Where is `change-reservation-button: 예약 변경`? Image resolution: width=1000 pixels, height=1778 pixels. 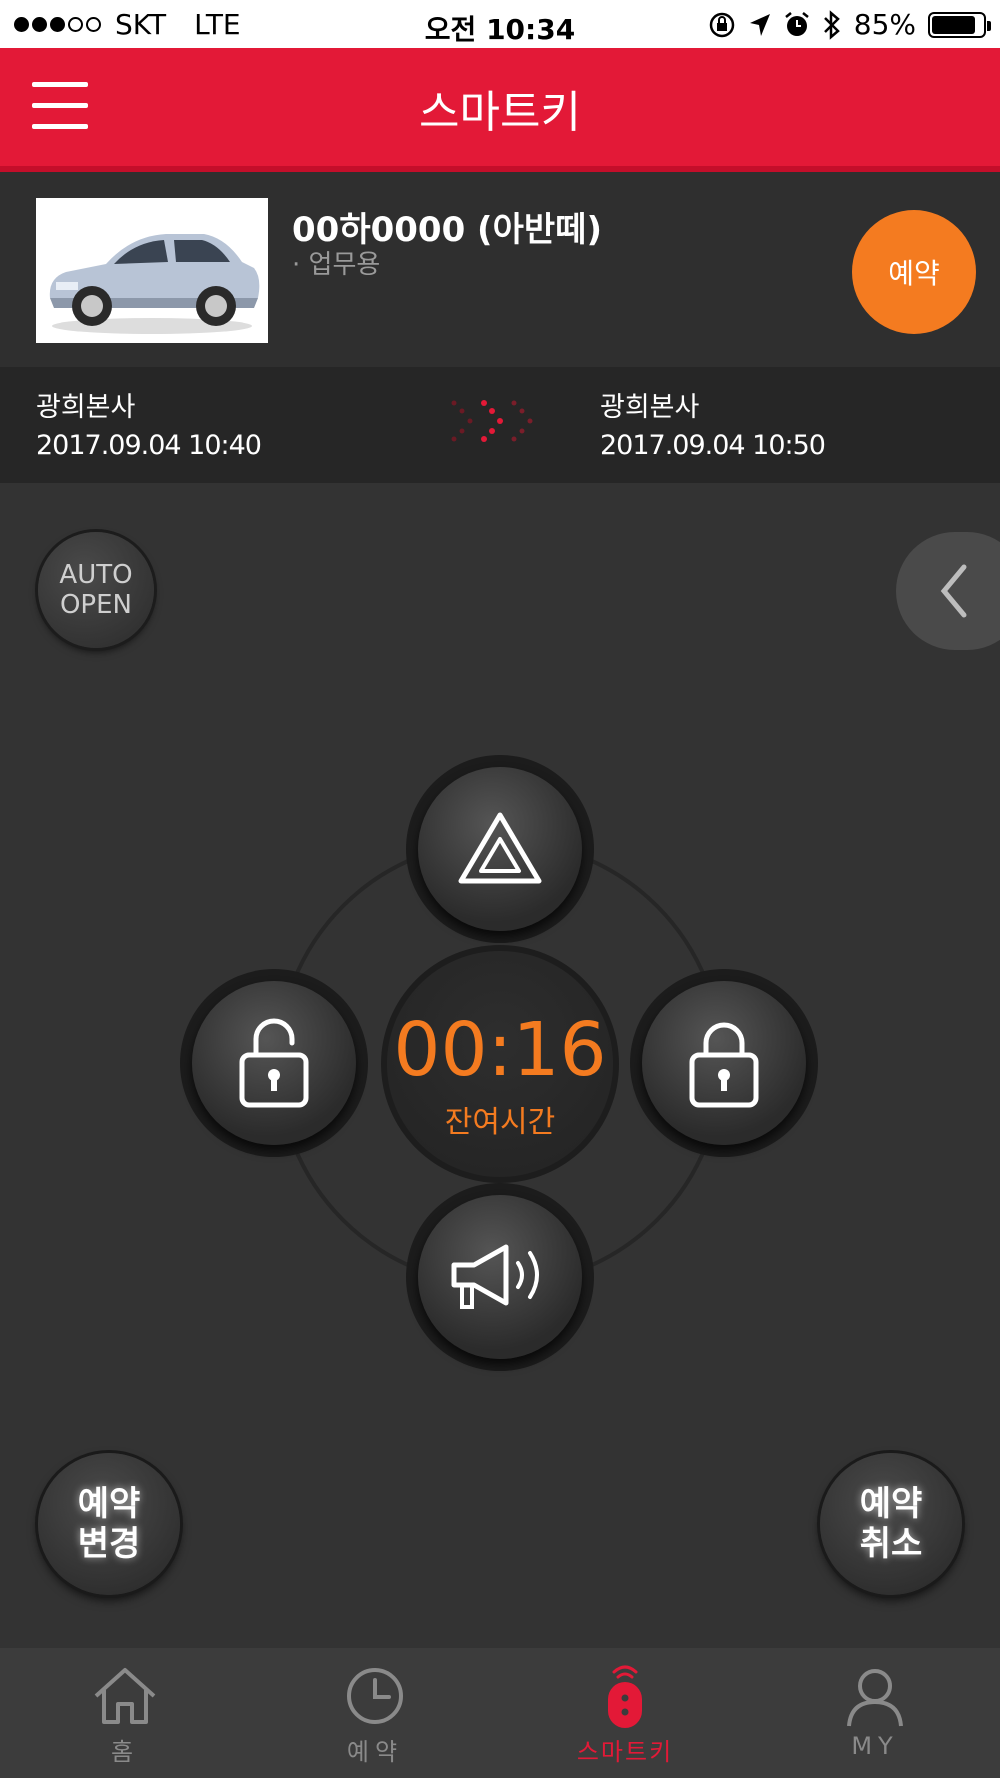
change-reservation-button: 예약 변경 is located at coordinates (109, 1524).